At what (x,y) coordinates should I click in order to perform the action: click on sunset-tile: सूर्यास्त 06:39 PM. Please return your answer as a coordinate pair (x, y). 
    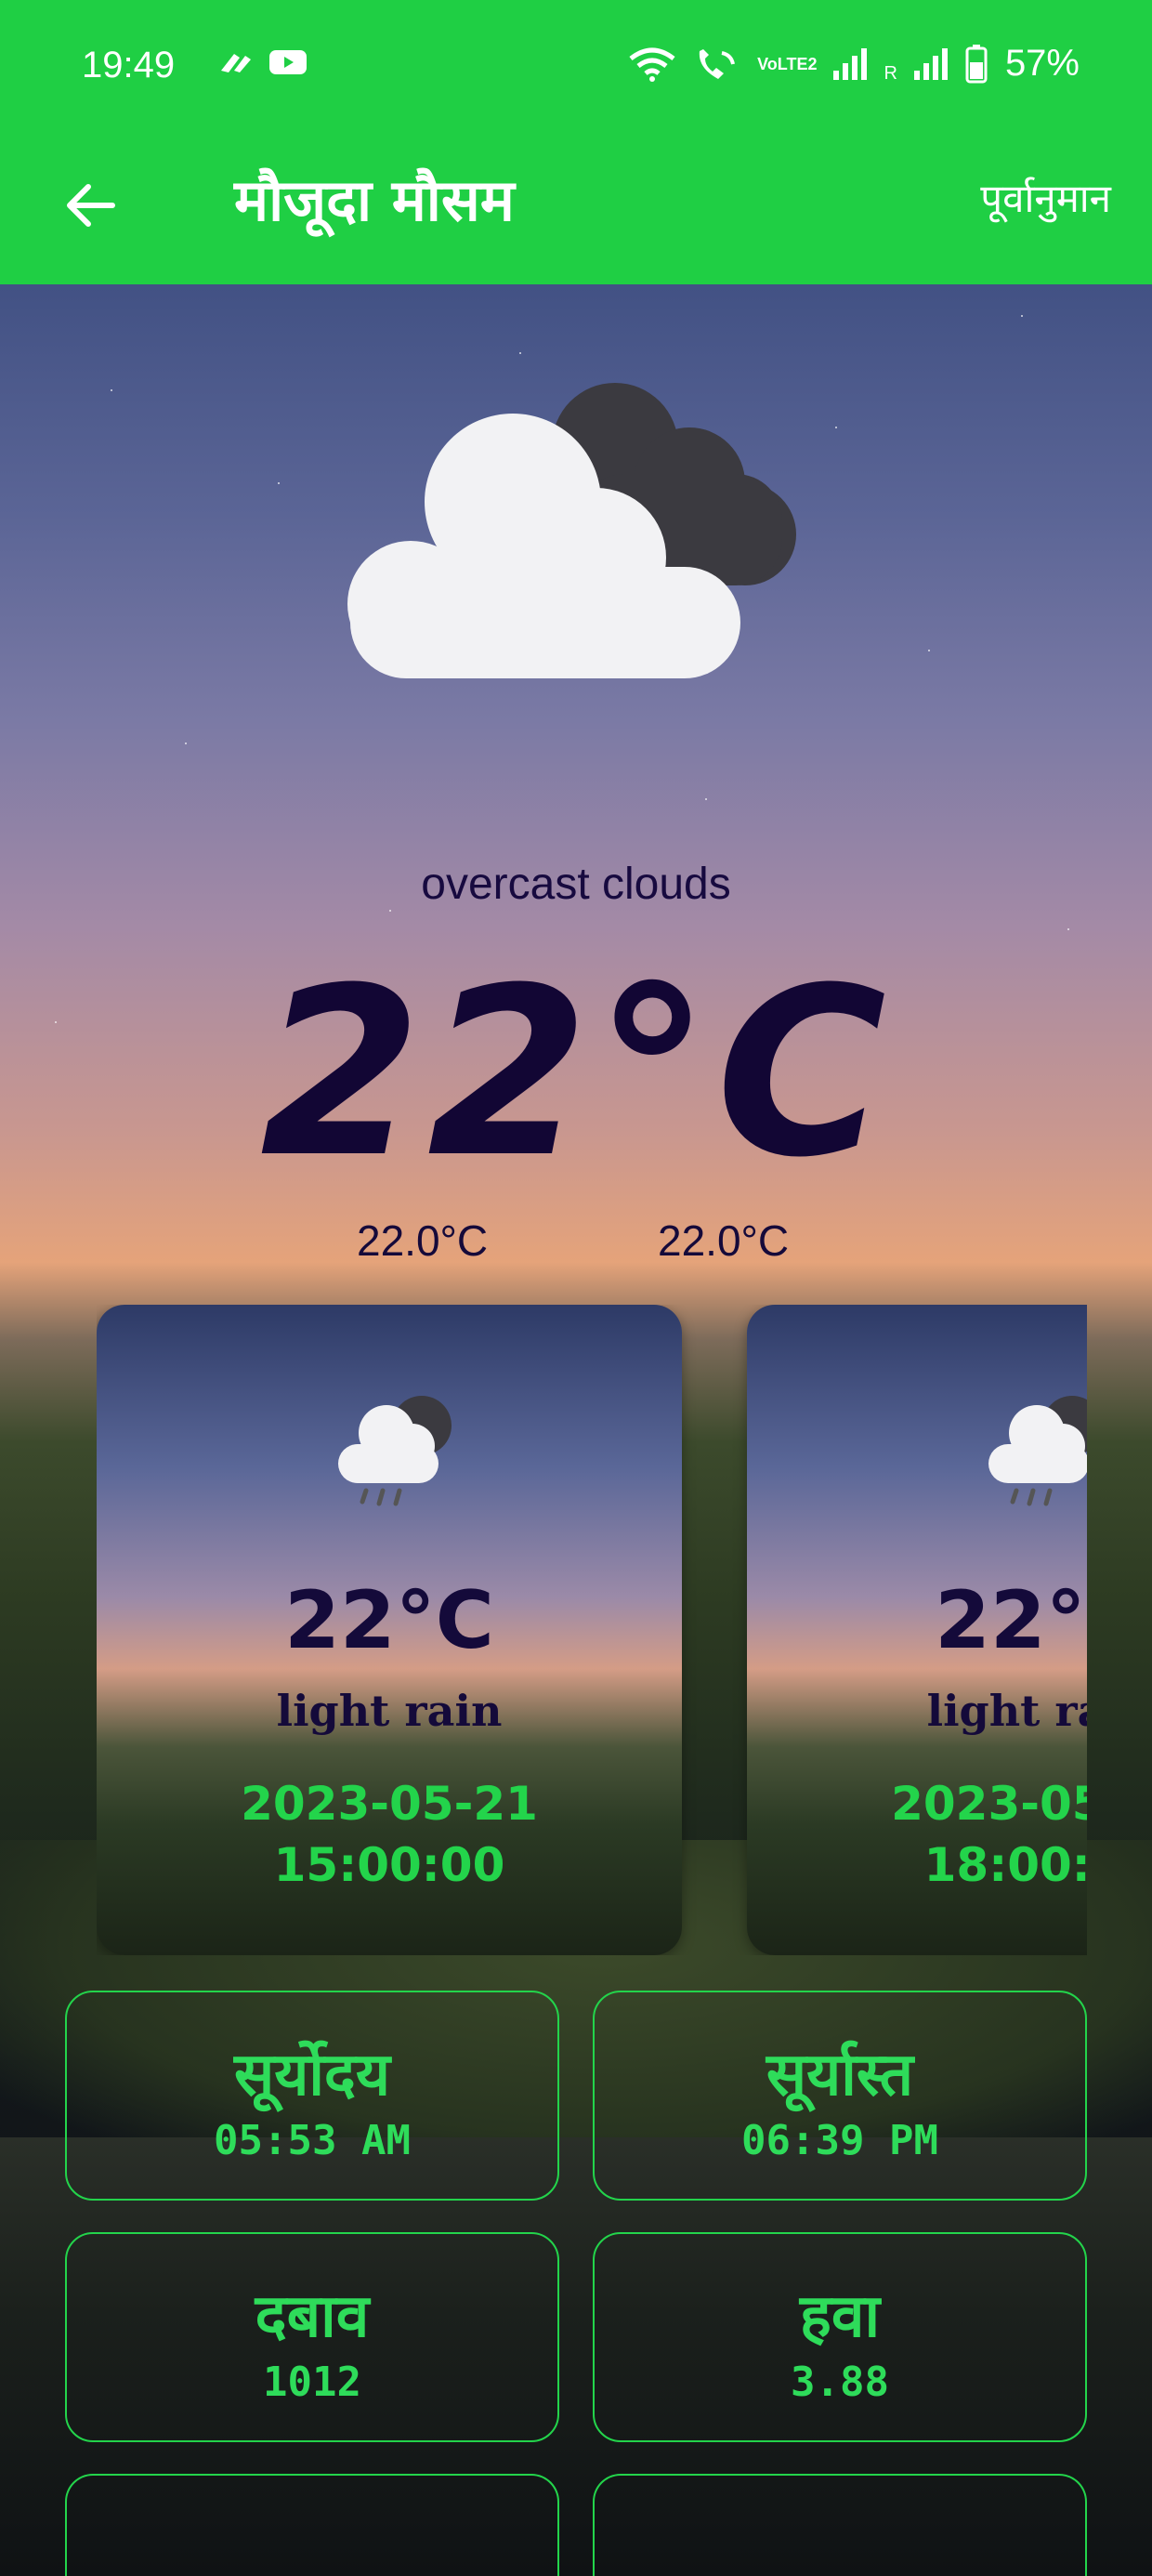
    Looking at the image, I should click on (840, 2096).